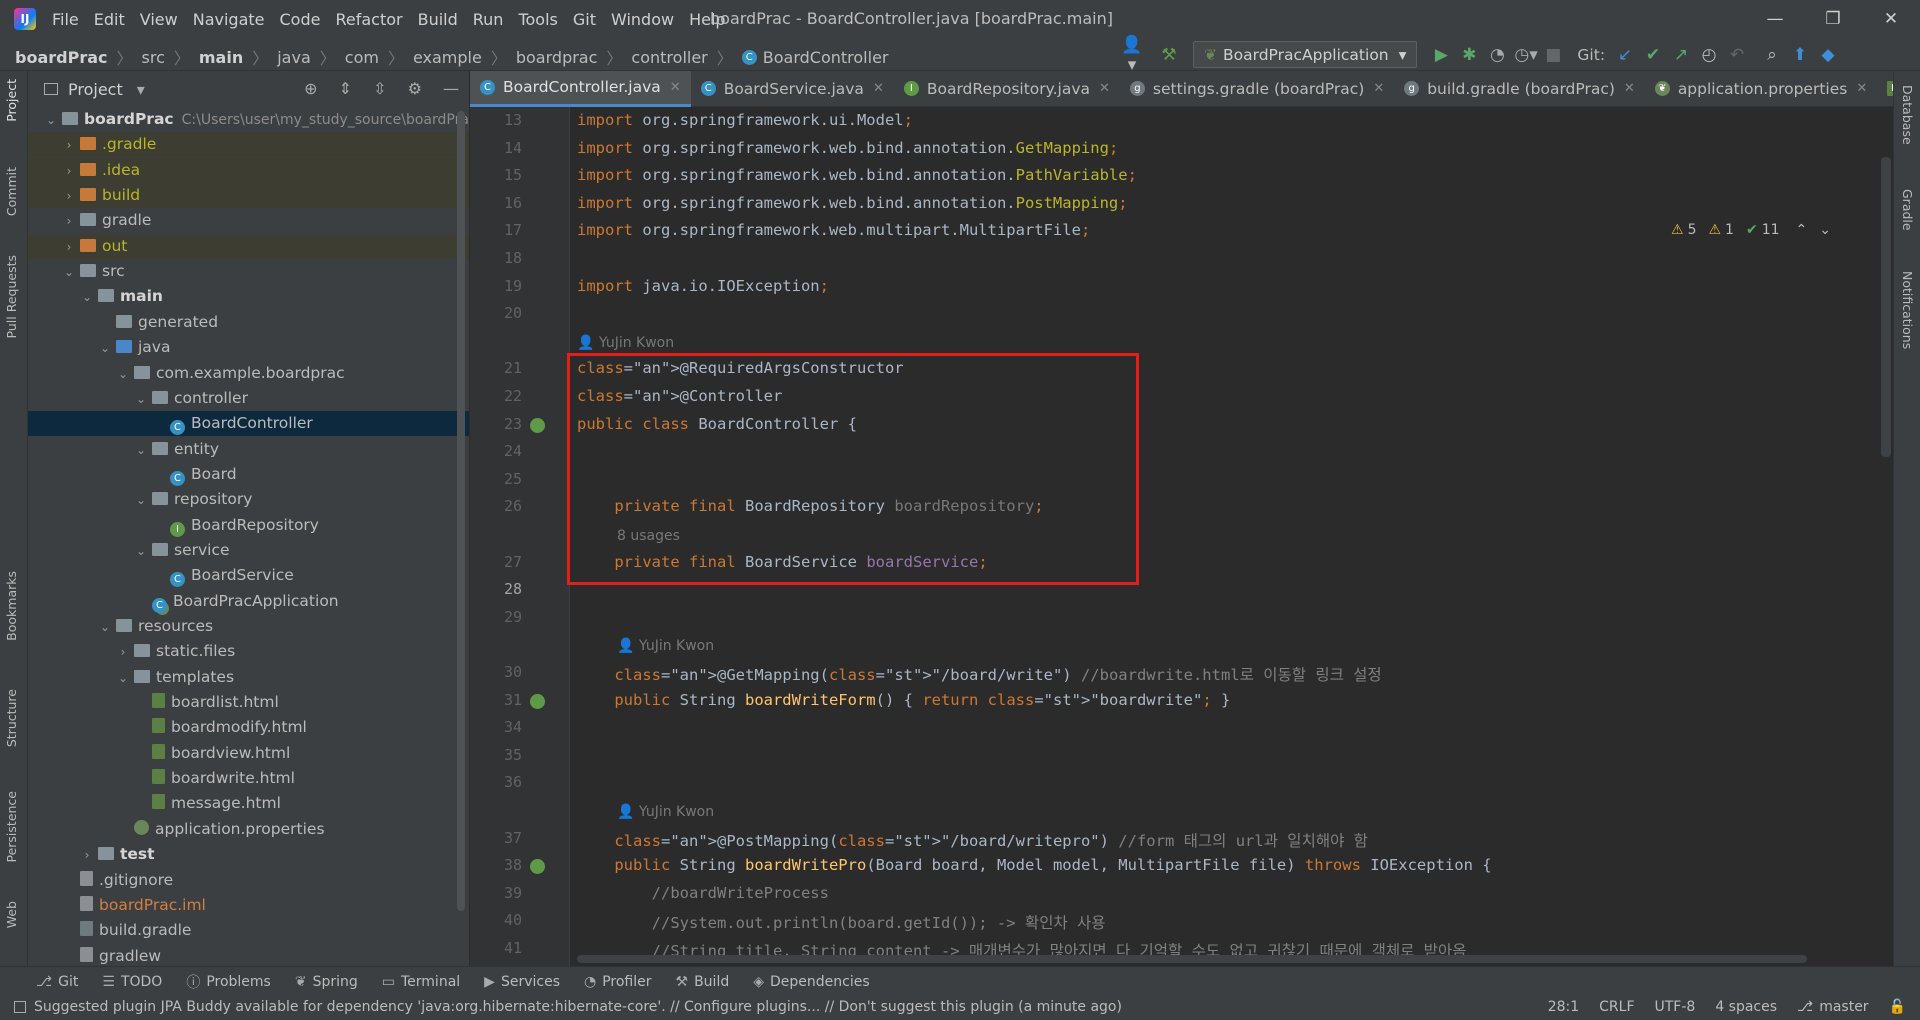 The image size is (1920, 1020). I want to click on tree-item: ⌄ repository, so click(248, 499).